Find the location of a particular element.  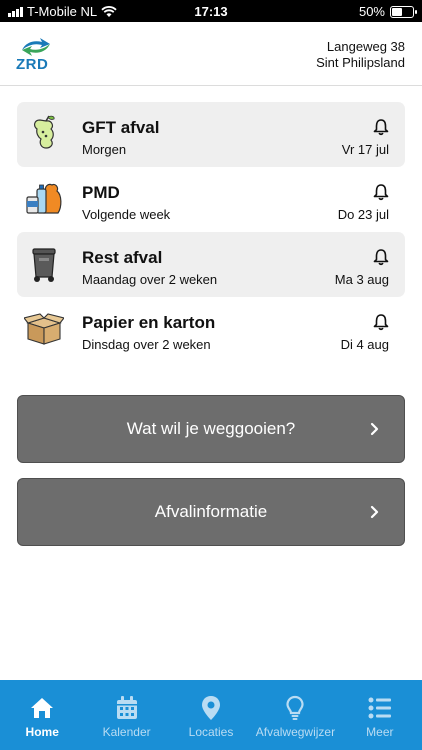

nav-item-meer: Meer is located at coordinates (380, 715).